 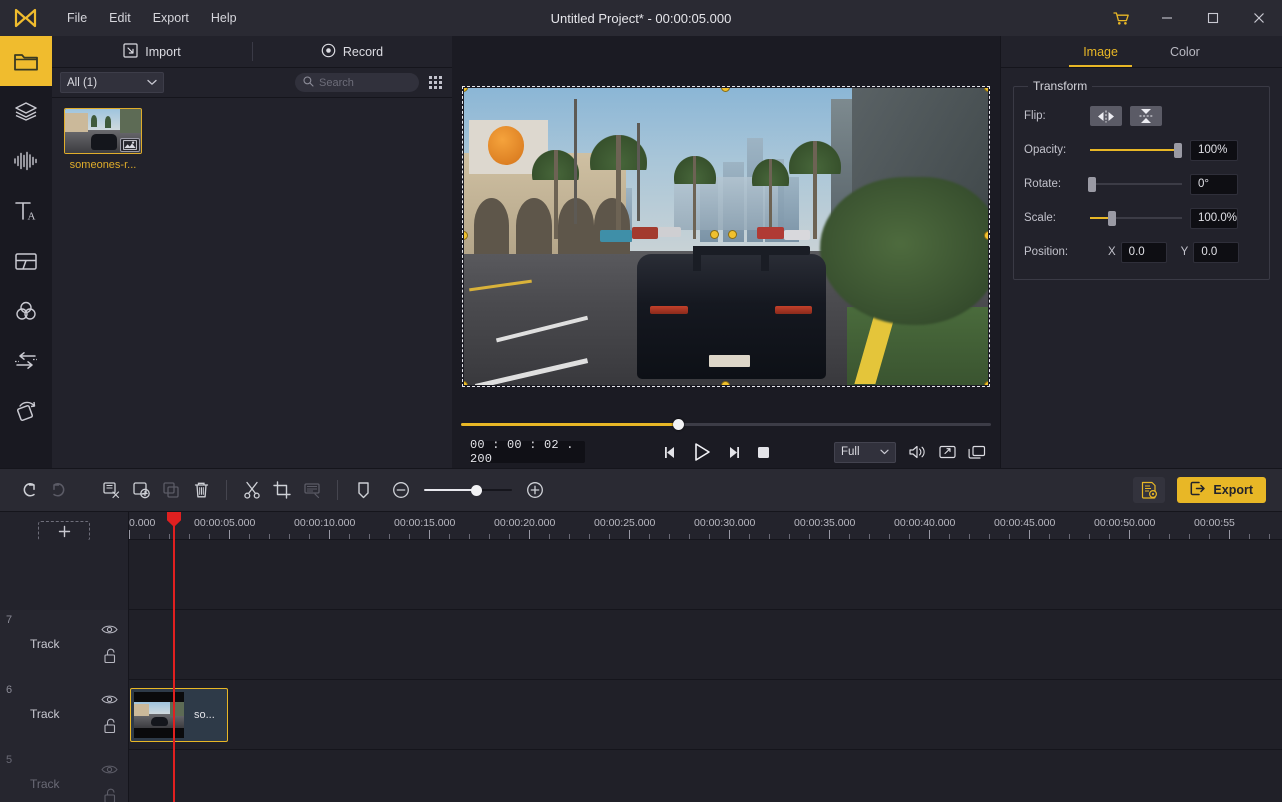 What do you see at coordinates (26, 161) in the screenshot?
I see `sidebar-item-audio` at bounding box center [26, 161].